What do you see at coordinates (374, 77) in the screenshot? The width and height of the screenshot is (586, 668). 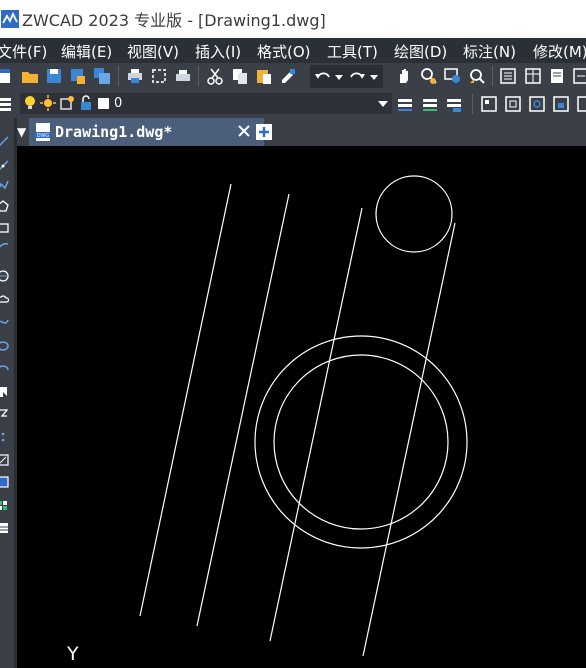 I see `redo-dropdown-icon` at bounding box center [374, 77].